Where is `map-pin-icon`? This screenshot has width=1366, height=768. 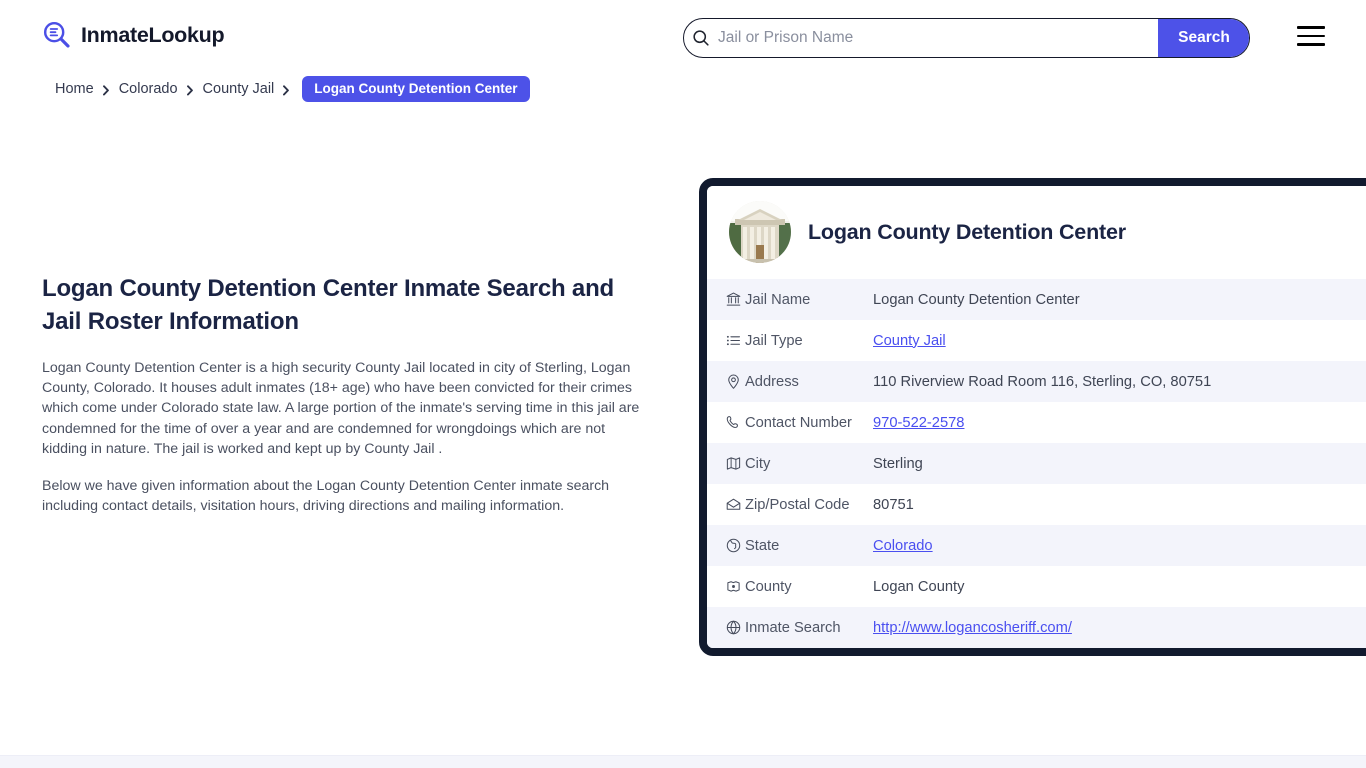 map-pin-icon is located at coordinates (726, 381).